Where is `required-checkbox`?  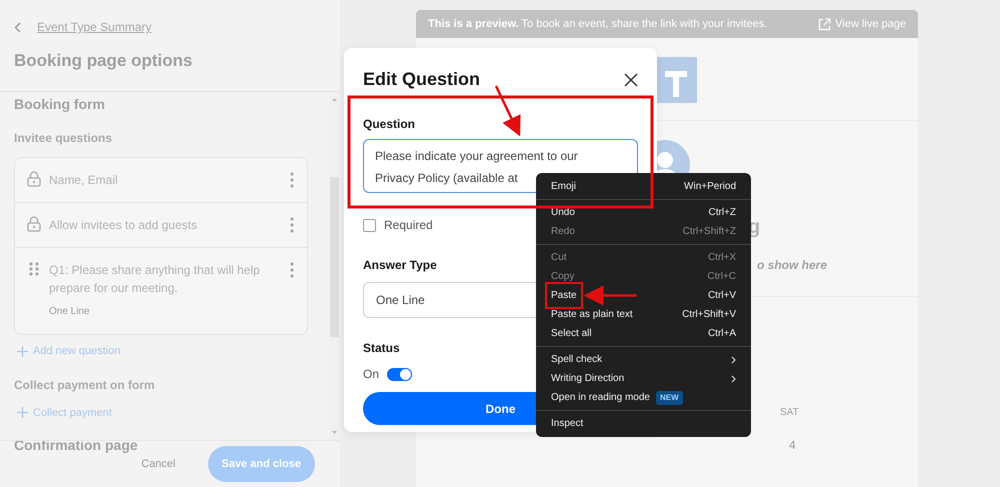
required-checkbox is located at coordinates (369, 225).